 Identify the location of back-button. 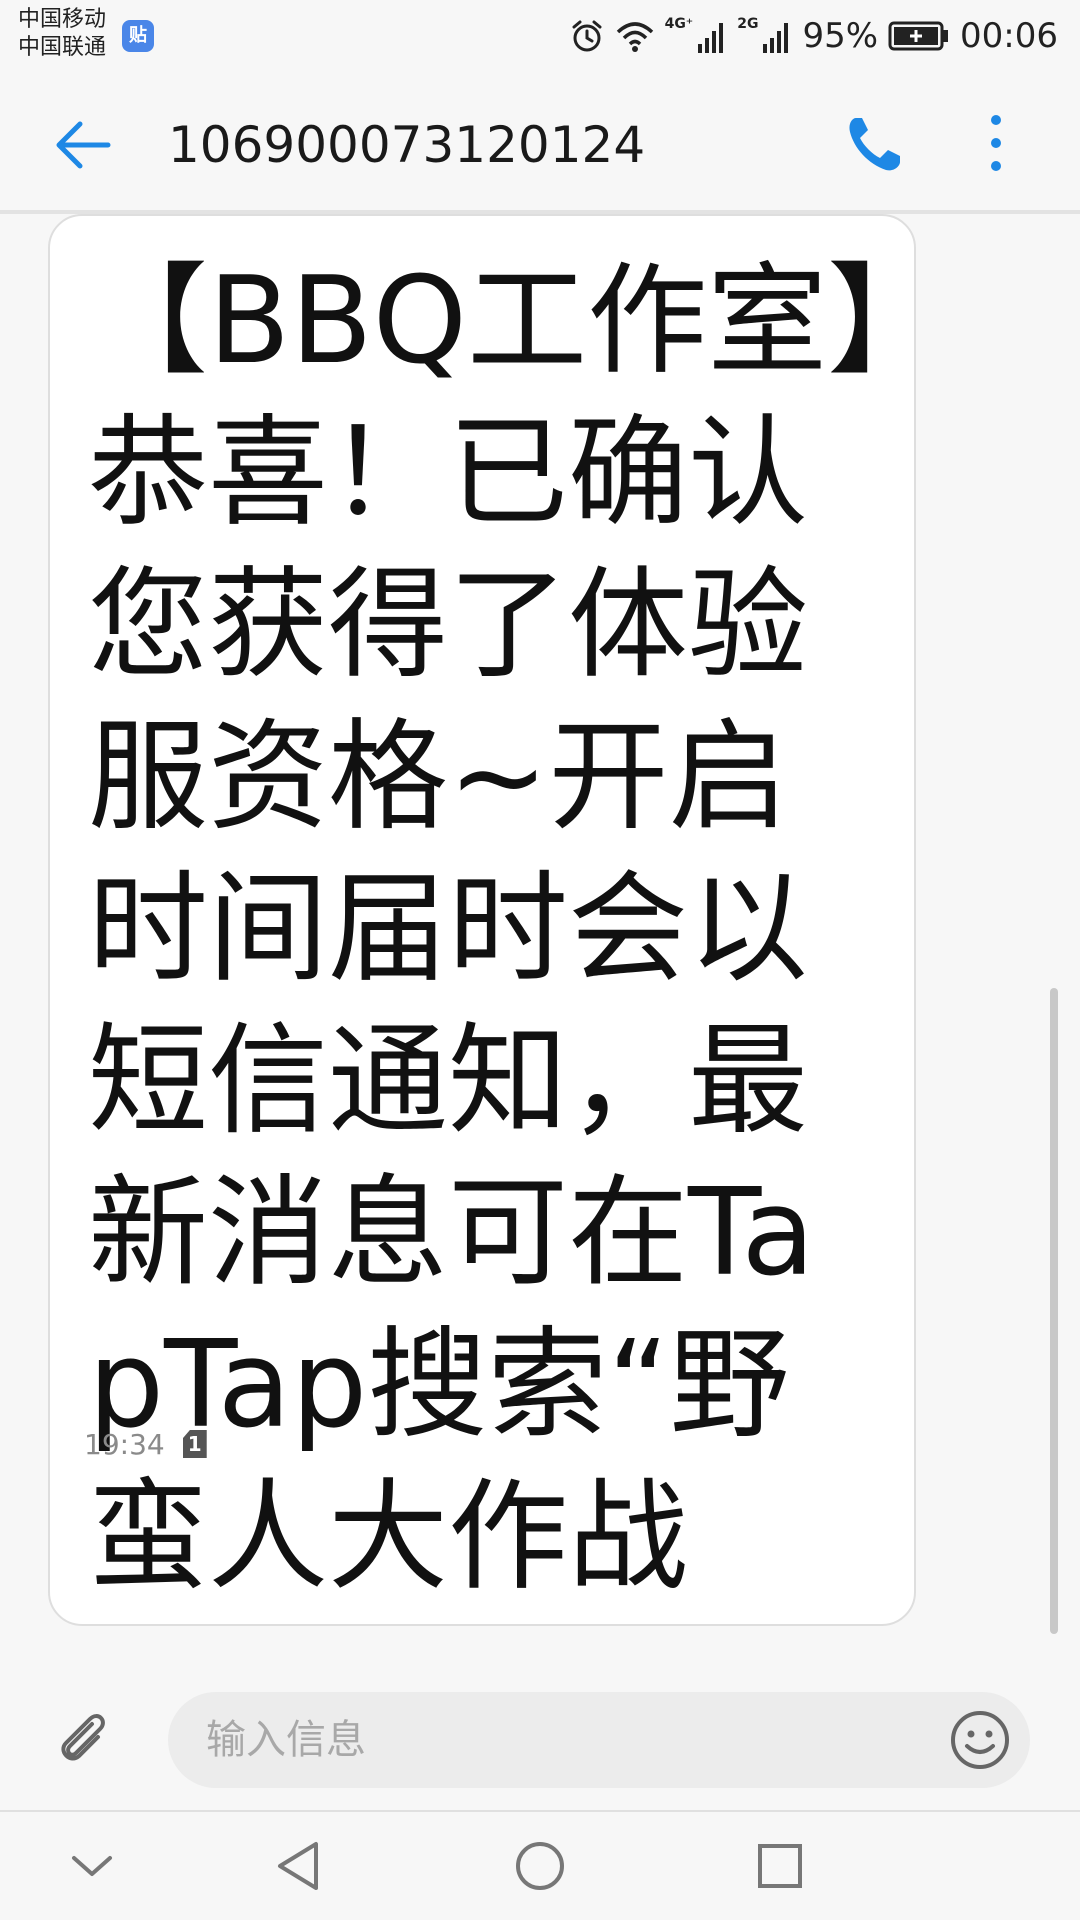
(83, 145).